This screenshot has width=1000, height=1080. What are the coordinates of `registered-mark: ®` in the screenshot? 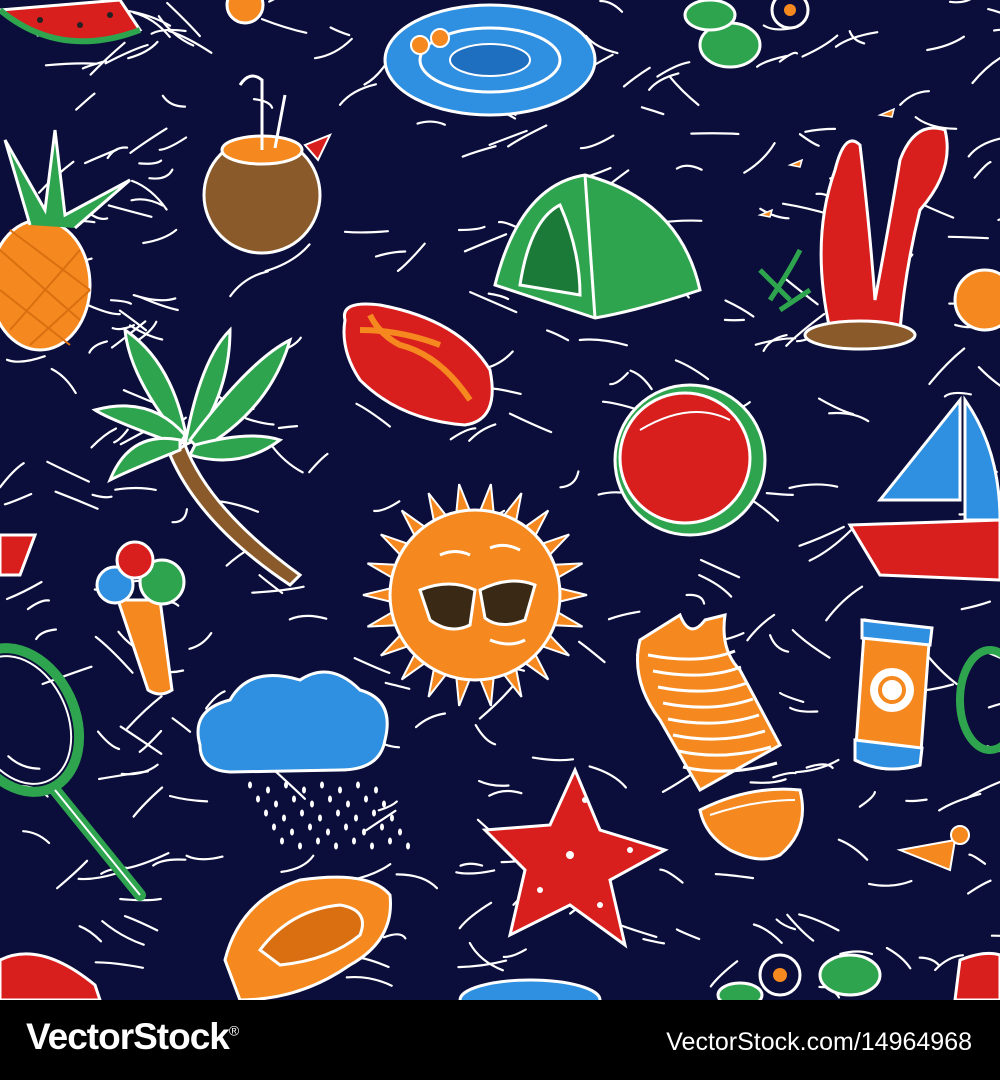 It's located at (233, 1030).